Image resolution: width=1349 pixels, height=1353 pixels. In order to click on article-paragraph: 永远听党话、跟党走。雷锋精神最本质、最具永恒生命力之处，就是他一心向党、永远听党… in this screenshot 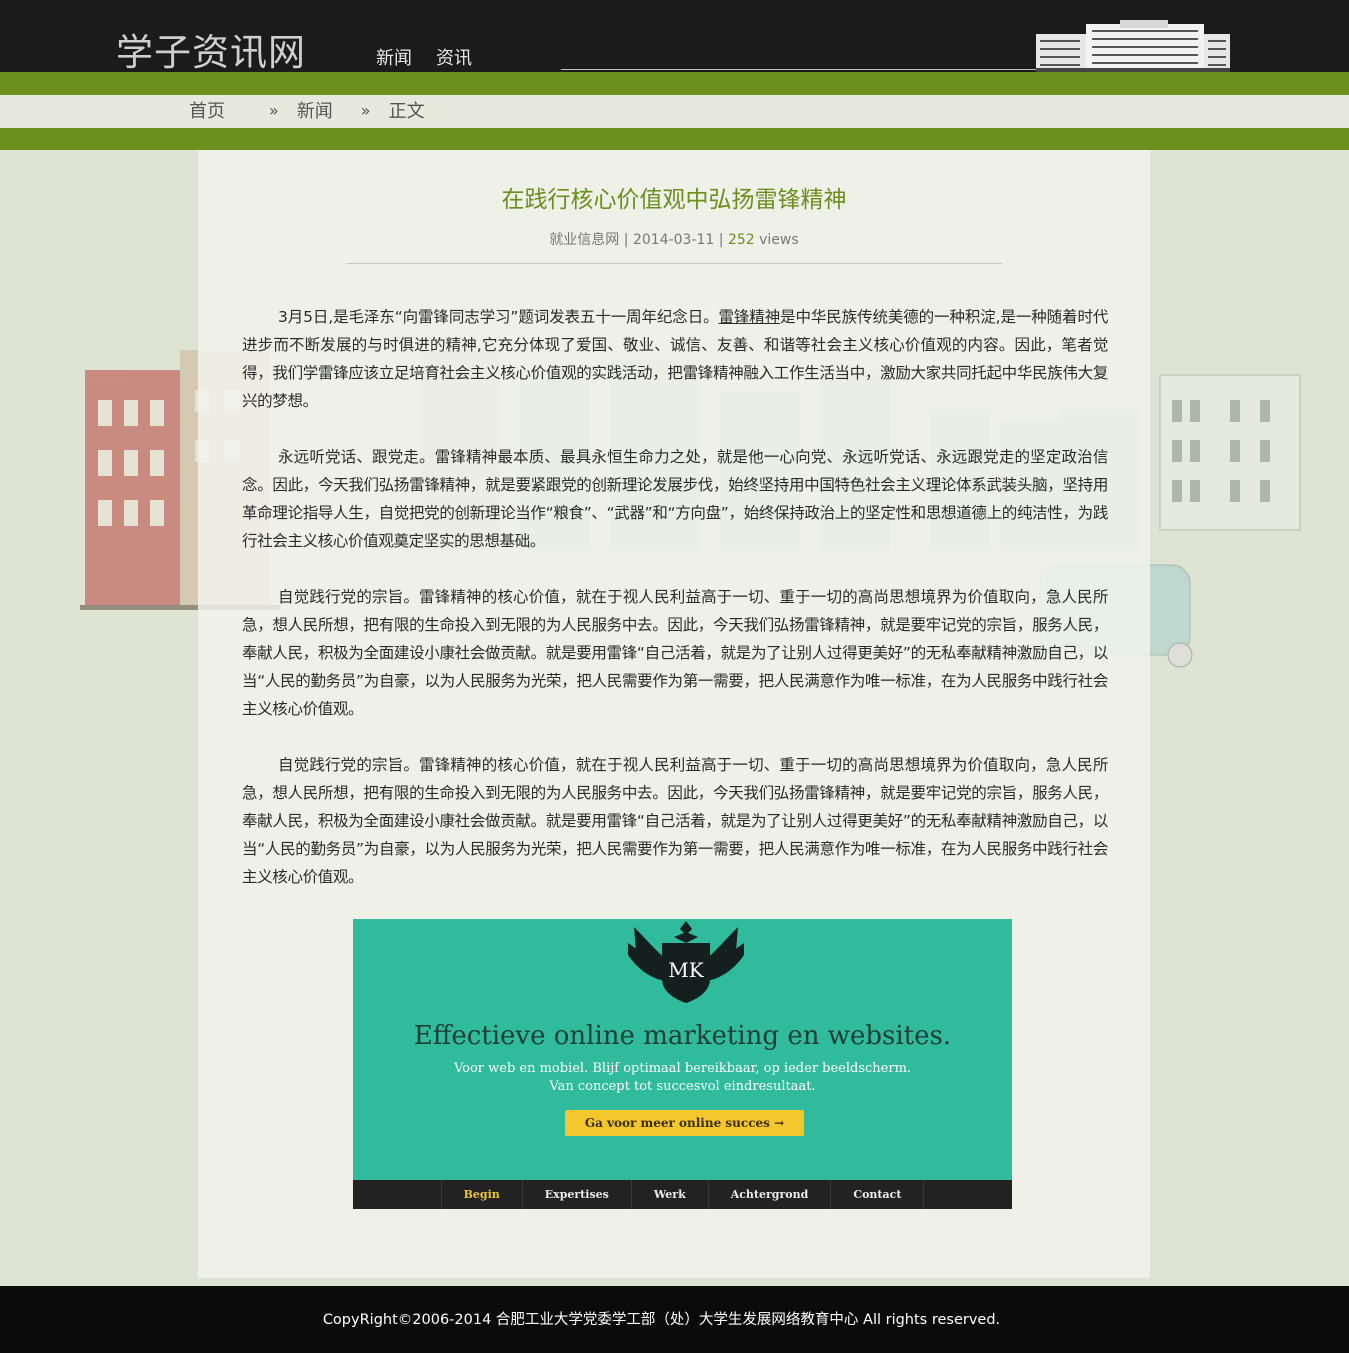, I will do `click(675, 499)`.